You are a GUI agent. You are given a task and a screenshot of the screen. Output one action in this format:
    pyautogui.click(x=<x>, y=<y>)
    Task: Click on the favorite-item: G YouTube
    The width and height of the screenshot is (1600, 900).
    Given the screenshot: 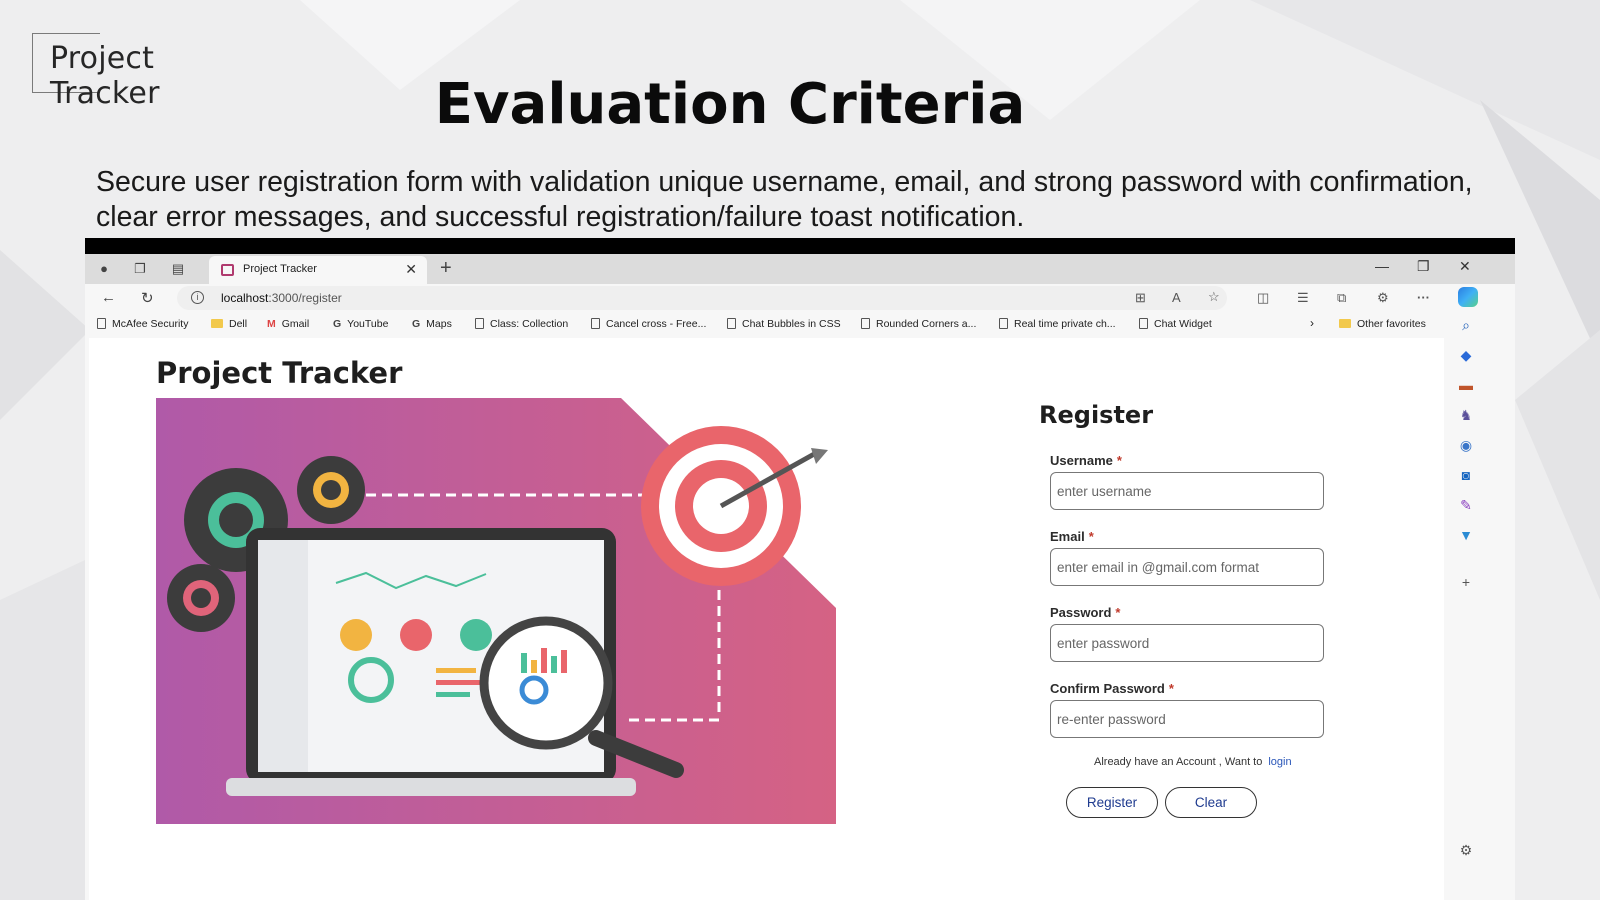 What is the action you would take?
    pyautogui.click(x=360, y=324)
    